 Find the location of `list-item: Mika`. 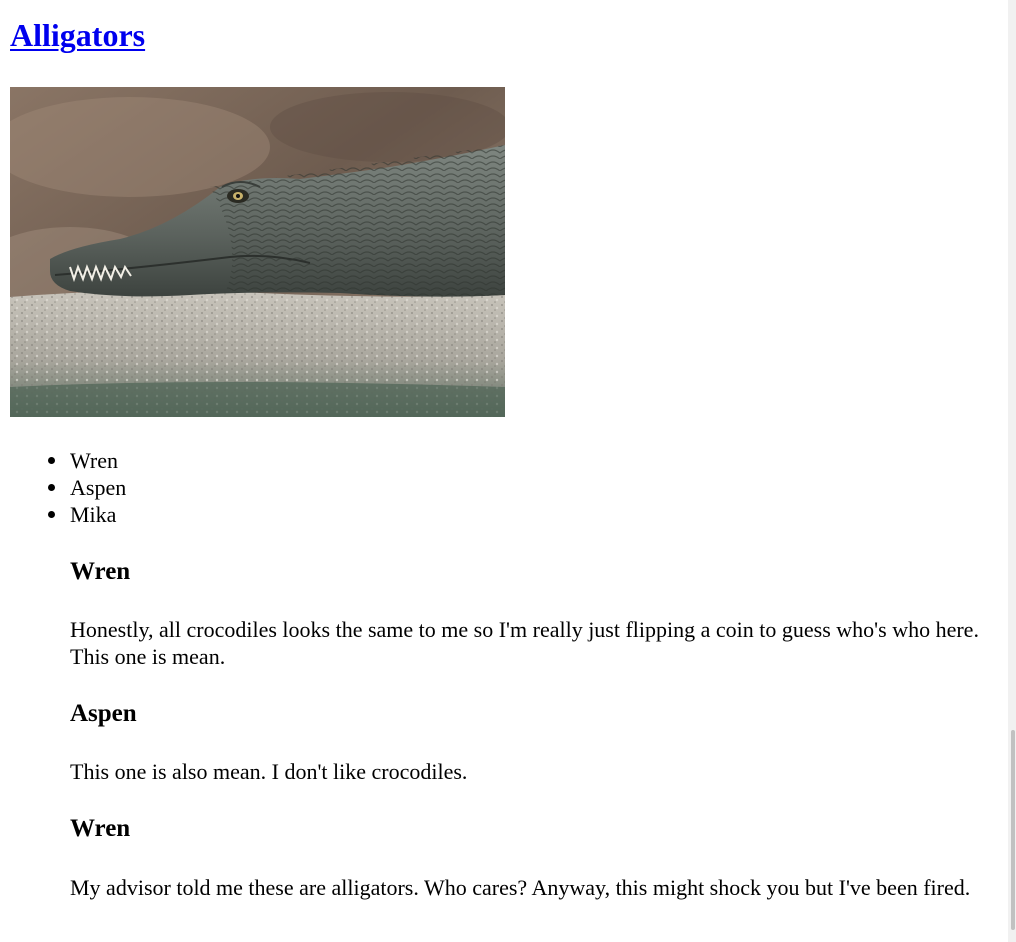

list-item: Mika is located at coordinates (87, 514).